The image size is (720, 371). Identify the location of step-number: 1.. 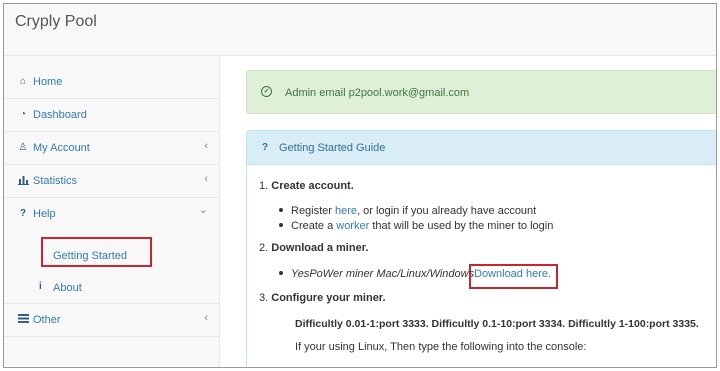
(264, 186).